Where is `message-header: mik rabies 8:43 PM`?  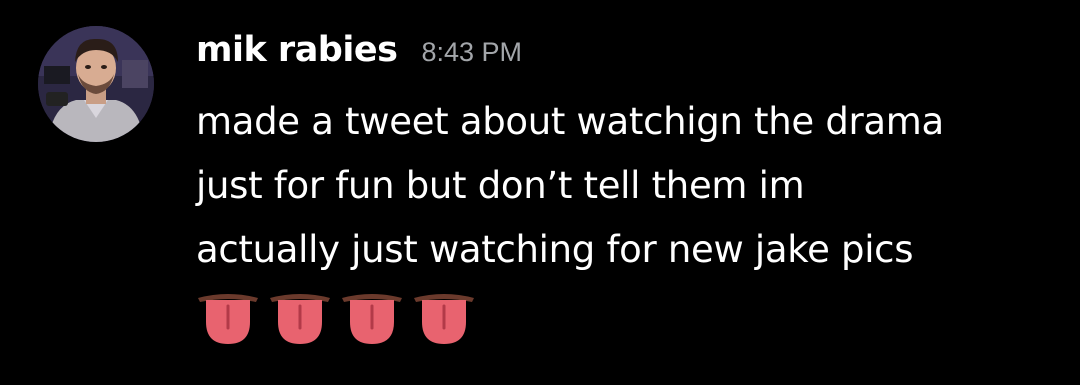
message-header: mik rabies 8:43 PM is located at coordinates (359, 55).